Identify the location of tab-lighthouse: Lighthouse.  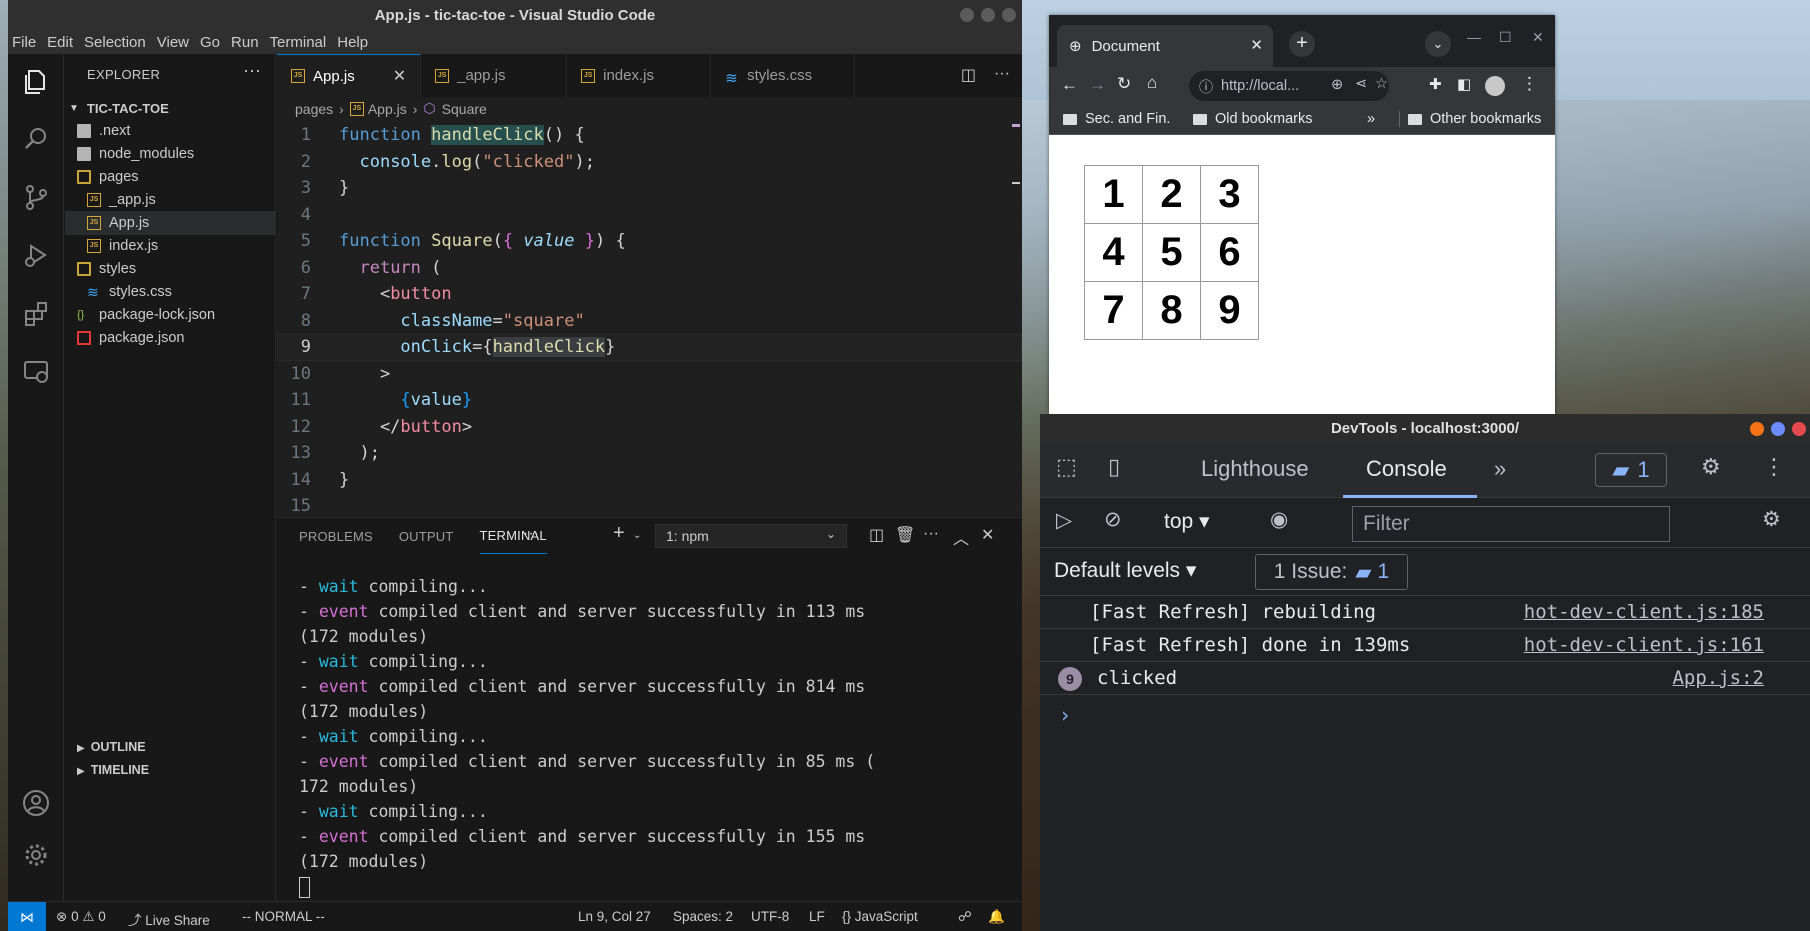
(1255, 469).